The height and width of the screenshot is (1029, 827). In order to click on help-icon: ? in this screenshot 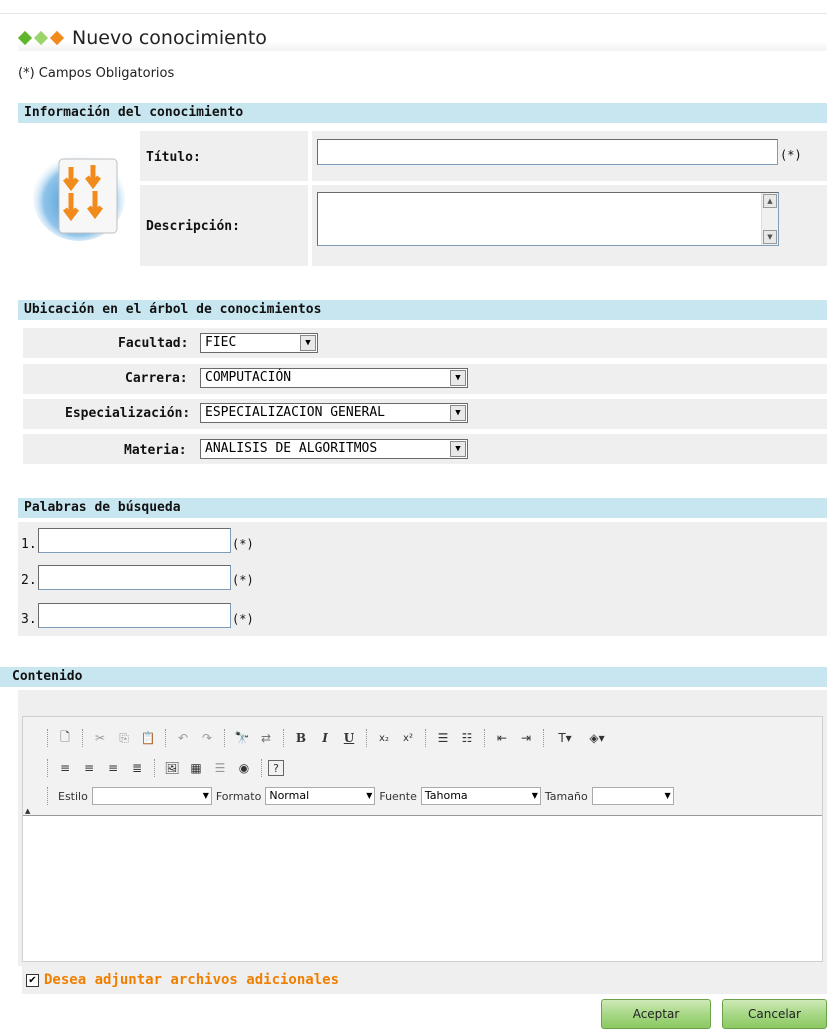, I will do `click(276, 768)`.